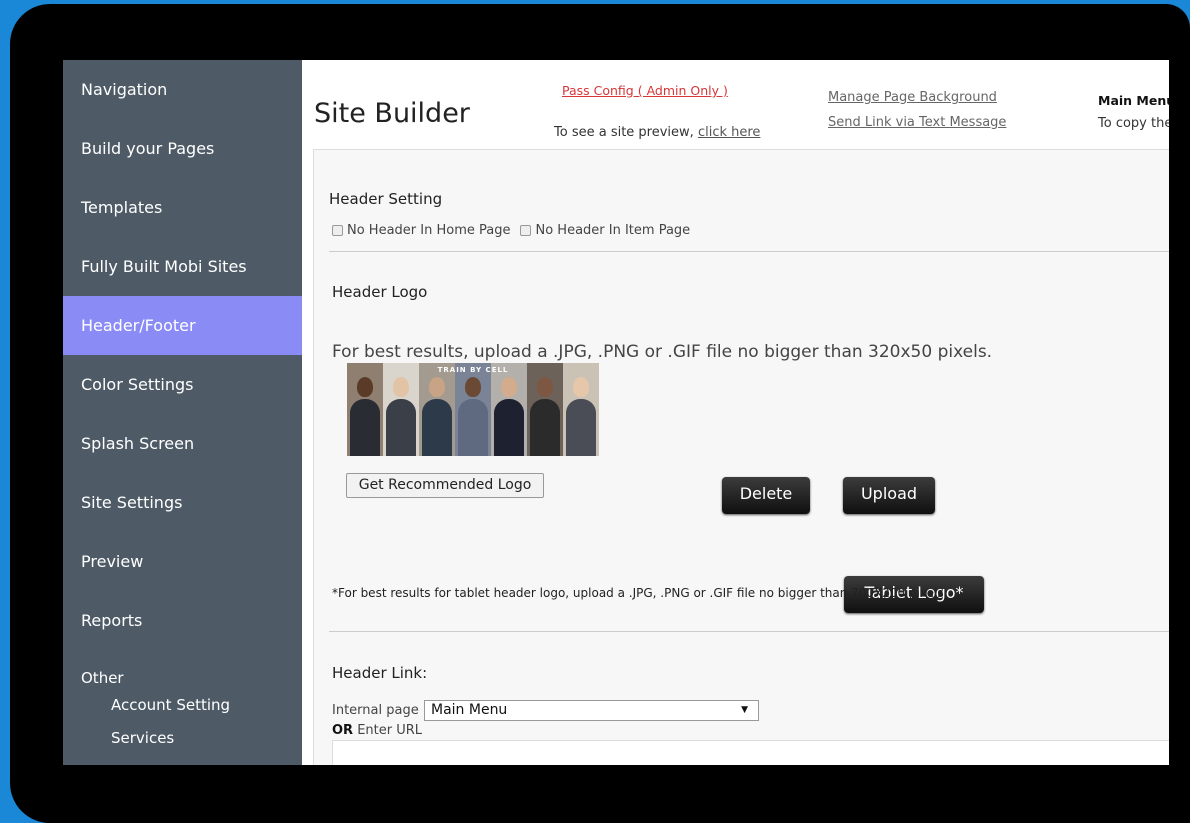 This screenshot has width=1190, height=823. What do you see at coordinates (182, 148) in the screenshot?
I see `sidebar-item-build-pages: Build your Pages` at bounding box center [182, 148].